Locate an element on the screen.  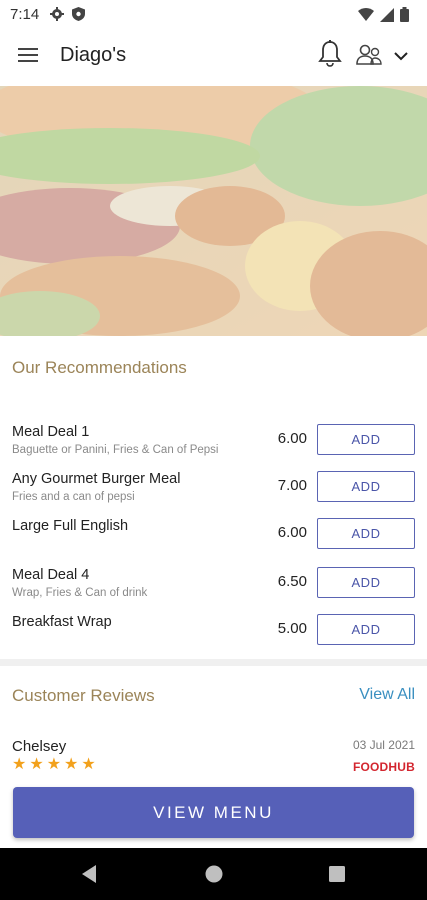
user-icon is located at coordinates (370, 56).